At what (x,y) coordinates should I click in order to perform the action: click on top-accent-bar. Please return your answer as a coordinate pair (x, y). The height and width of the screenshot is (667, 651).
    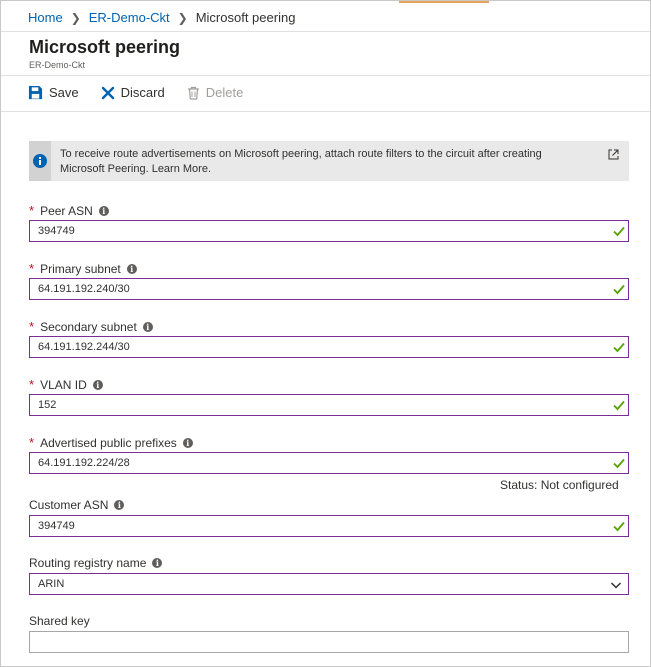
    Looking at the image, I should click on (444, 2).